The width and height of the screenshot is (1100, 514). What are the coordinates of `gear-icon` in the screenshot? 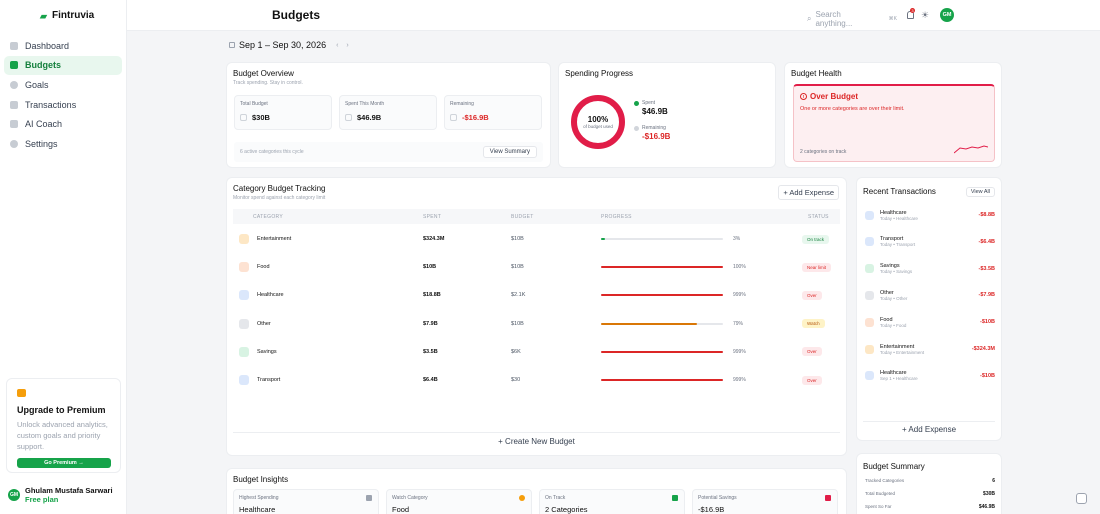 It's located at (14, 143).